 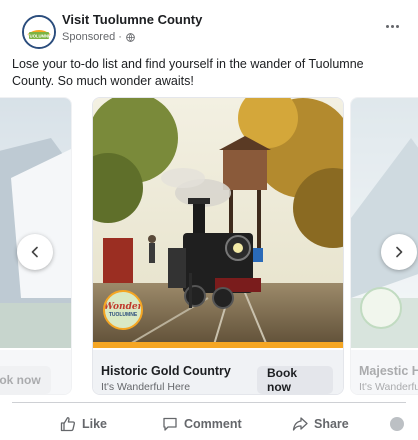 I want to click on carousel-prev-button, so click(x=35, y=252).